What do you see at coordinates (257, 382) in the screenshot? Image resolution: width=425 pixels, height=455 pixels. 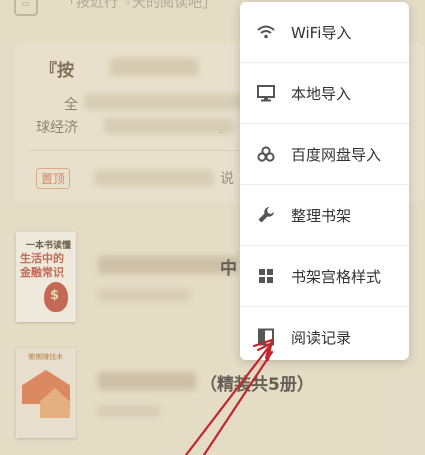 I see `book-title: （精装共5册）` at bounding box center [257, 382].